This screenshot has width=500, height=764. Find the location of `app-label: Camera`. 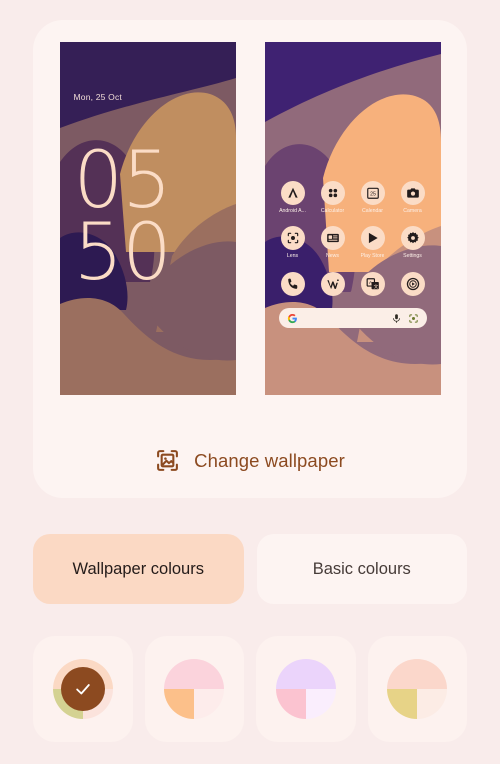

app-label: Camera is located at coordinates (412, 211).